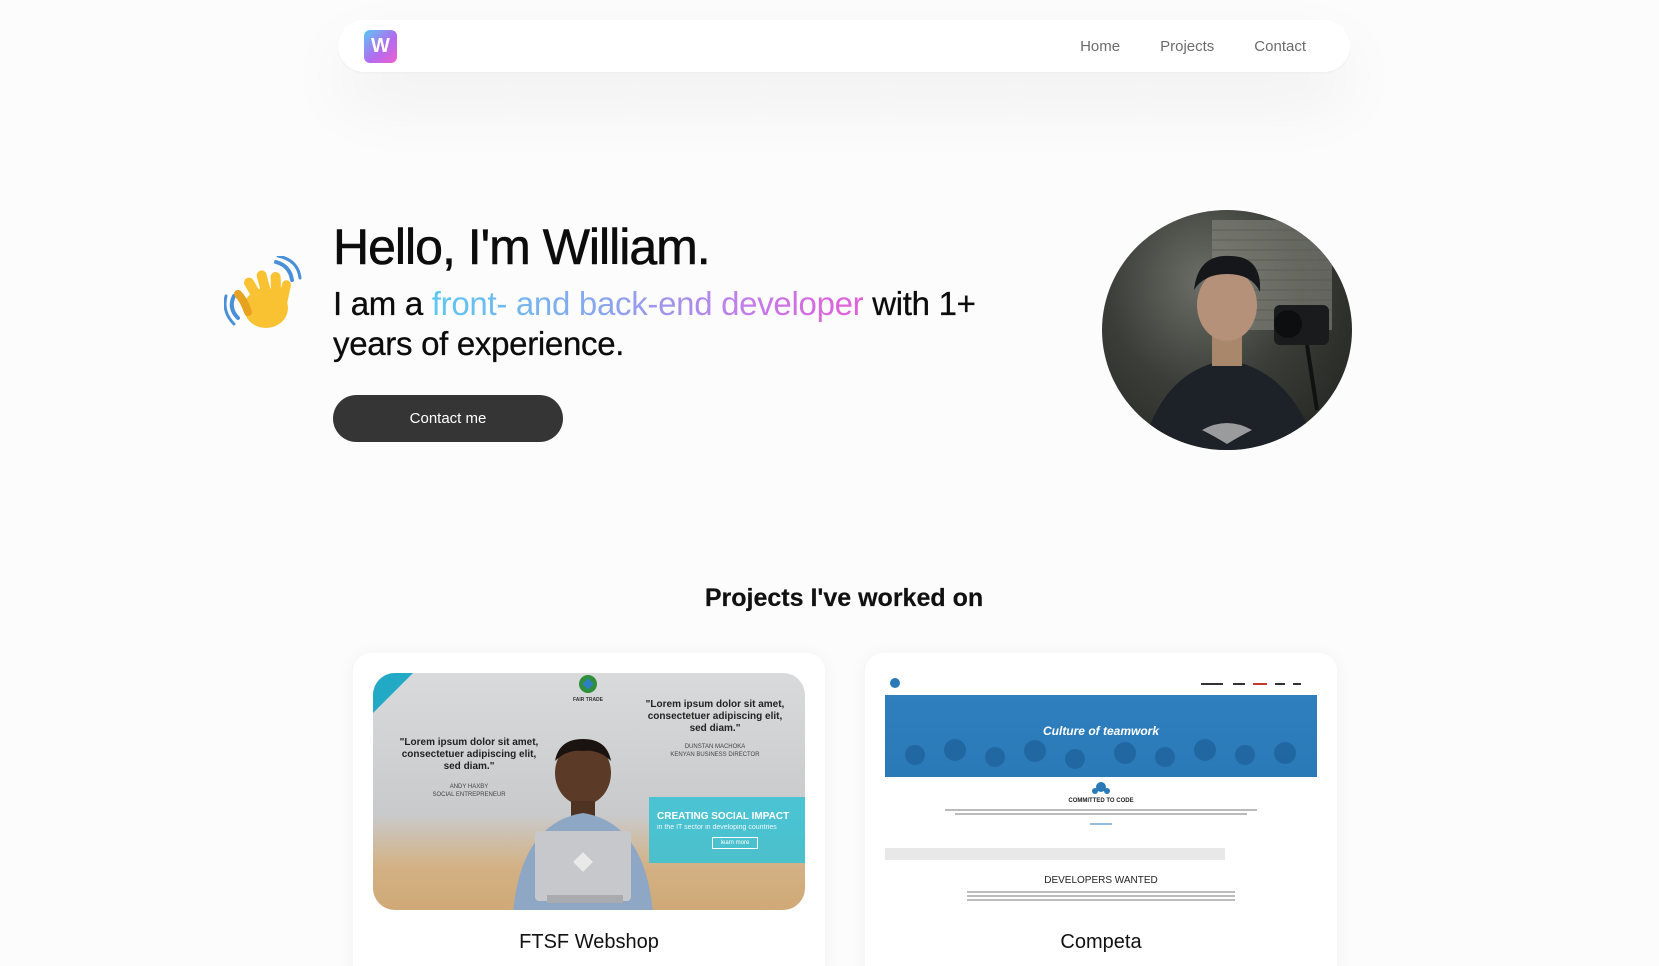  I want to click on businessman-photo, so click(583, 824).